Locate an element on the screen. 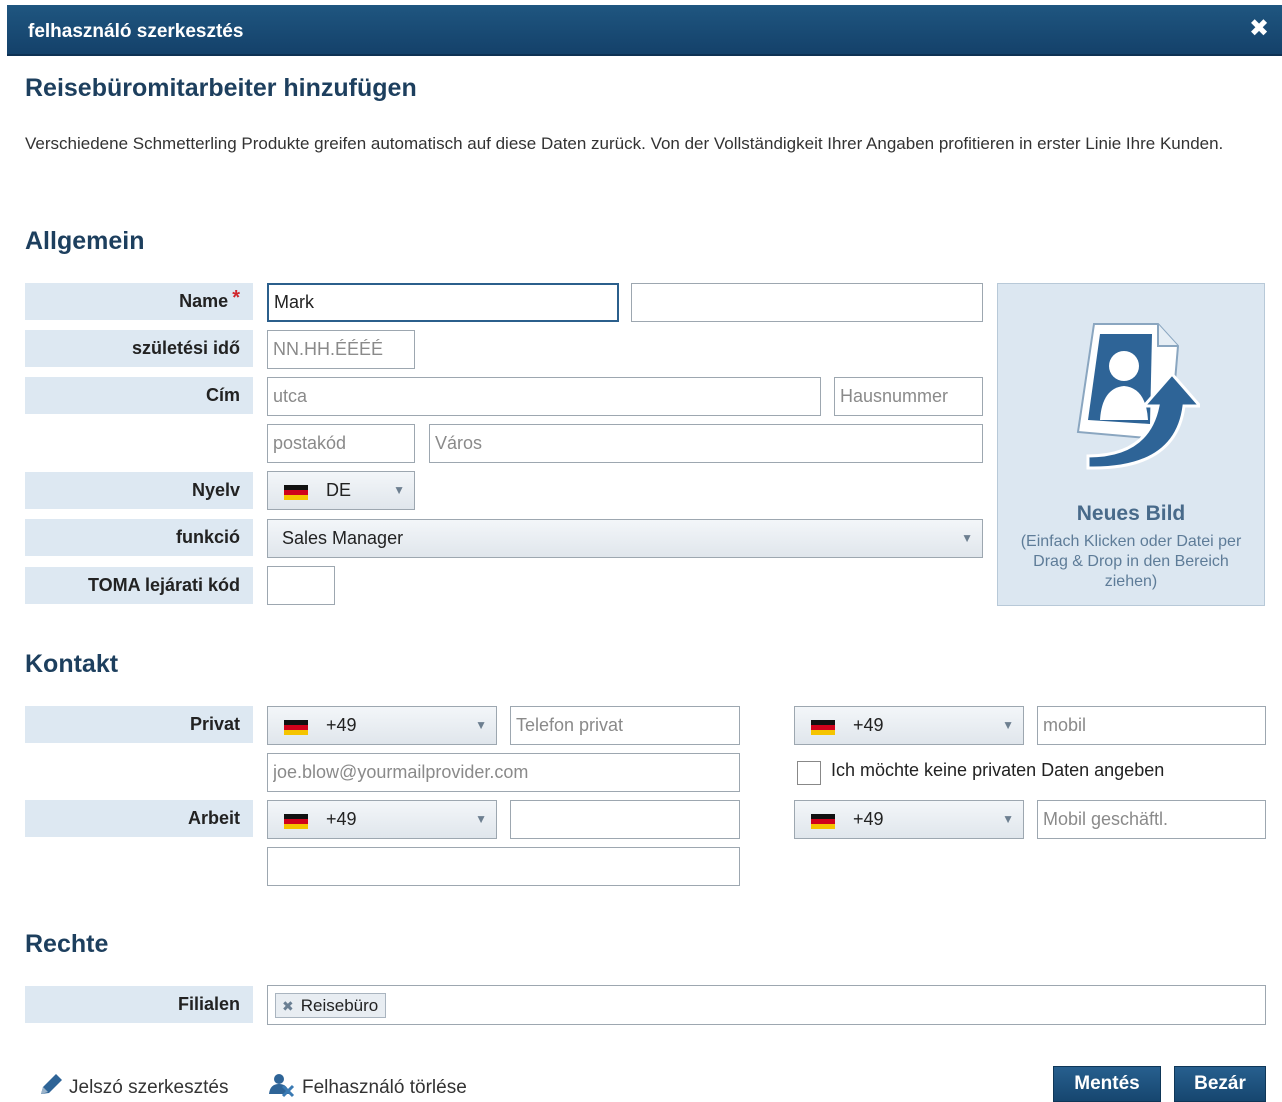 Image resolution: width=1282 pixels, height=1102 pixels. email-field is located at coordinates (503, 772).